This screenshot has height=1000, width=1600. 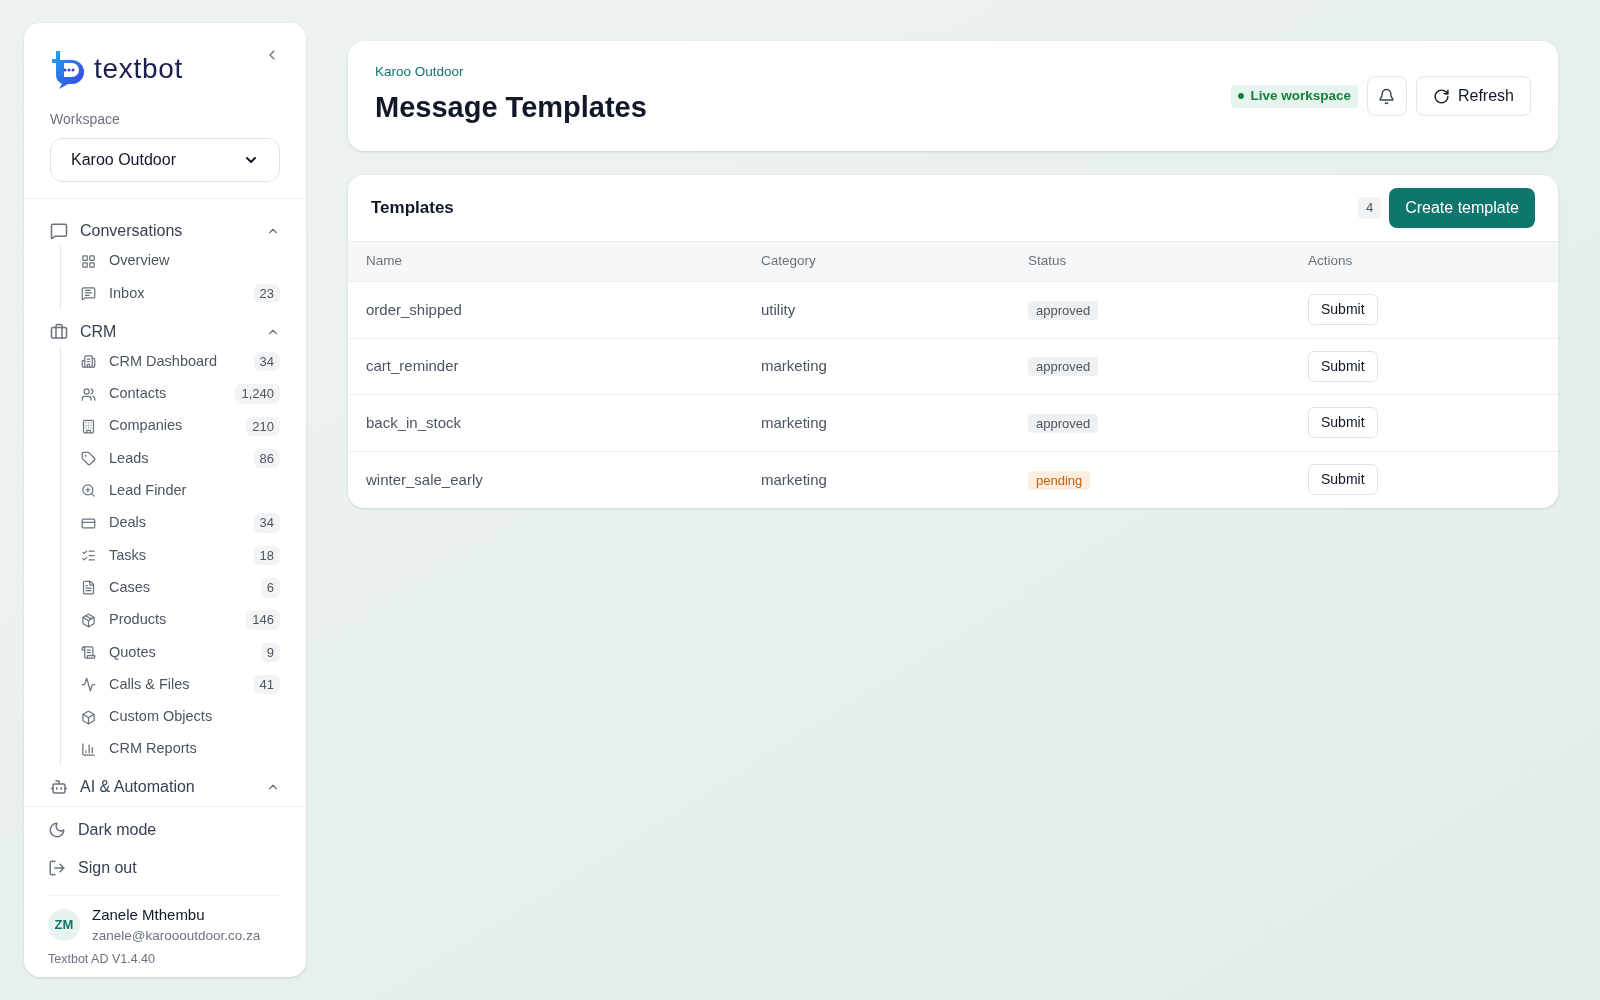 I want to click on logout-icon, so click(x=57, y=867).